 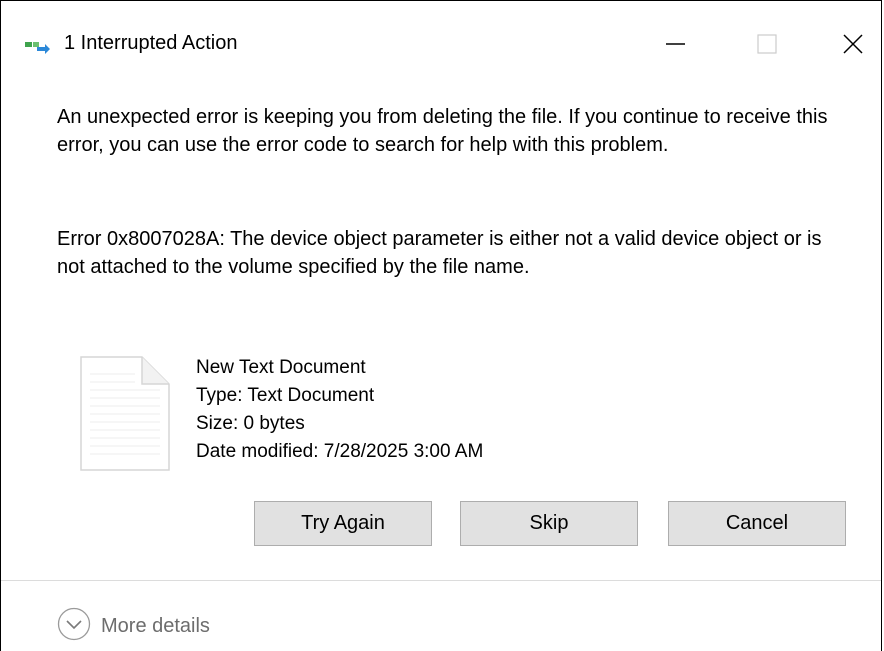 I want to click on footer-divider, so click(x=441, y=580).